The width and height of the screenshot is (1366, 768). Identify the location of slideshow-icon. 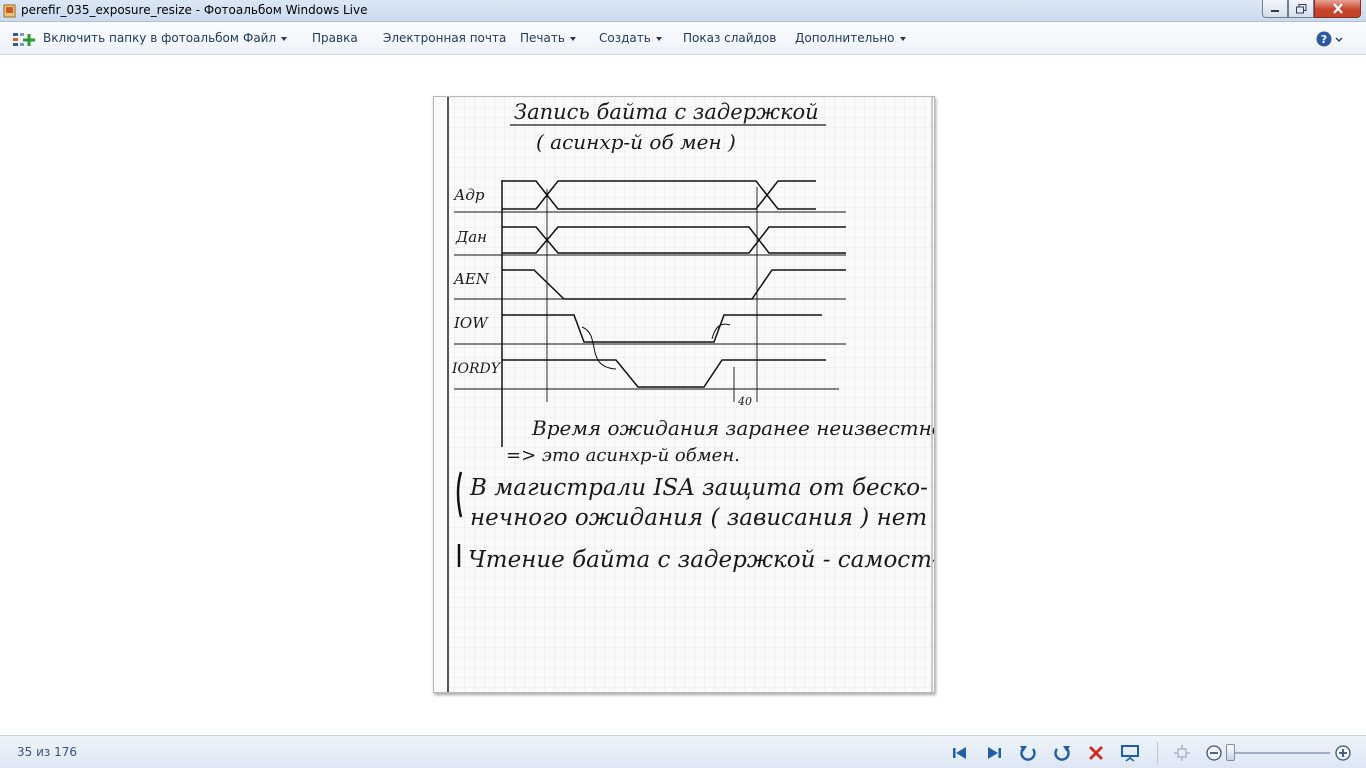
(1130, 753).